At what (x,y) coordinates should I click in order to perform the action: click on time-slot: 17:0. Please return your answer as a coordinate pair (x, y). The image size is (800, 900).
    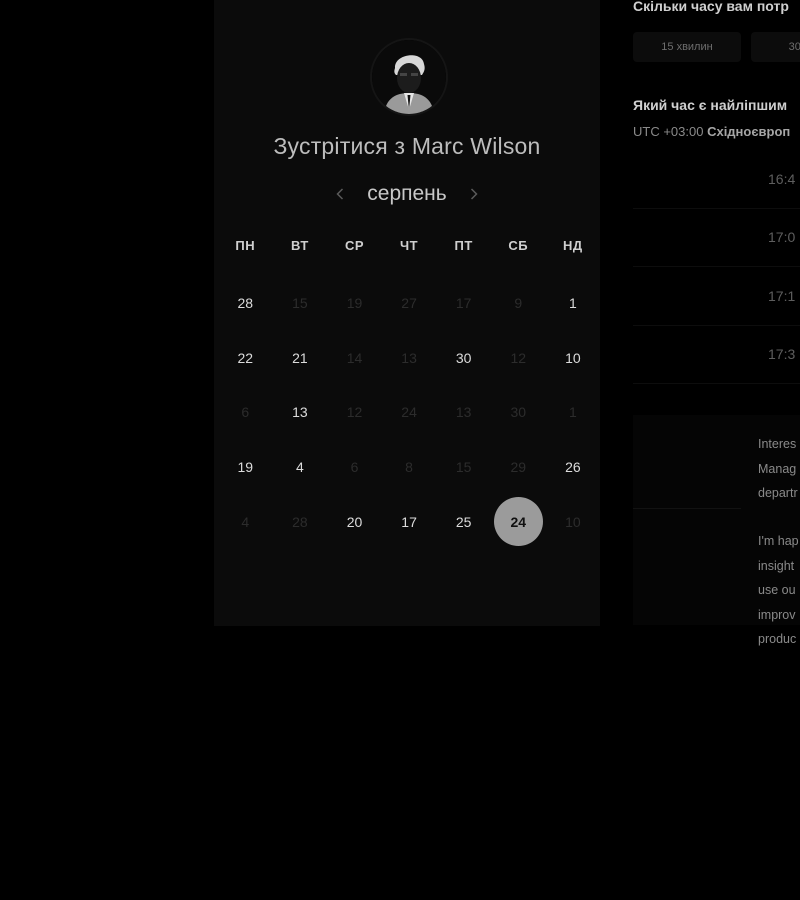
    Looking at the image, I should click on (716, 238).